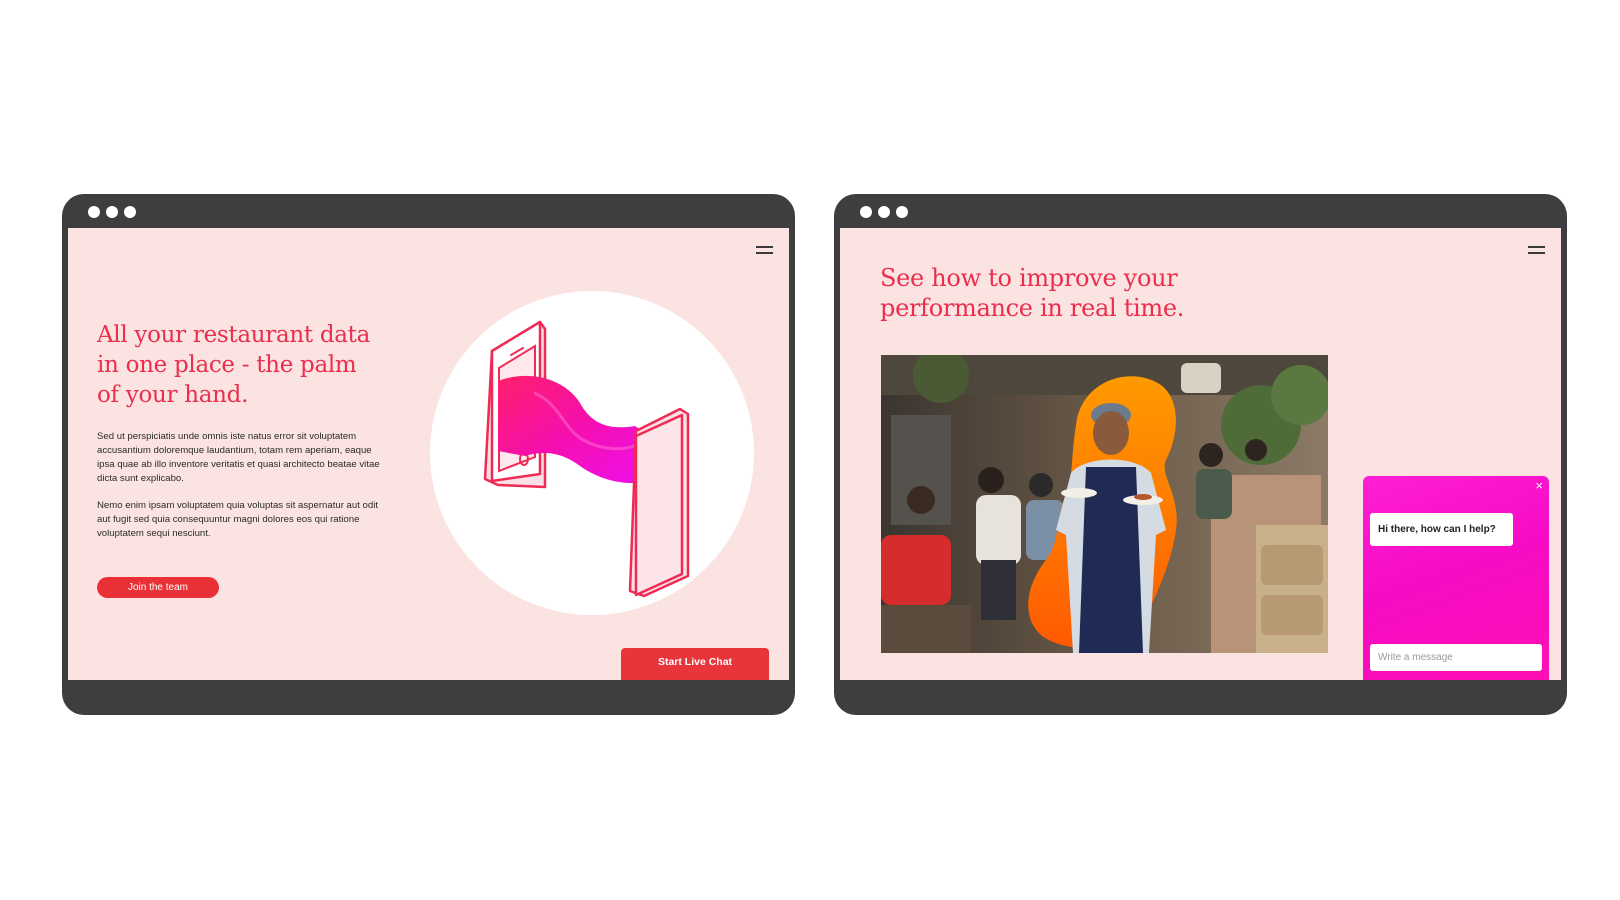 Image resolution: width=1620 pixels, height=900 pixels. What do you see at coordinates (1456, 578) in the screenshot?
I see `live-chat-widget: × Hi there, how can I help?` at bounding box center [1456, 578].